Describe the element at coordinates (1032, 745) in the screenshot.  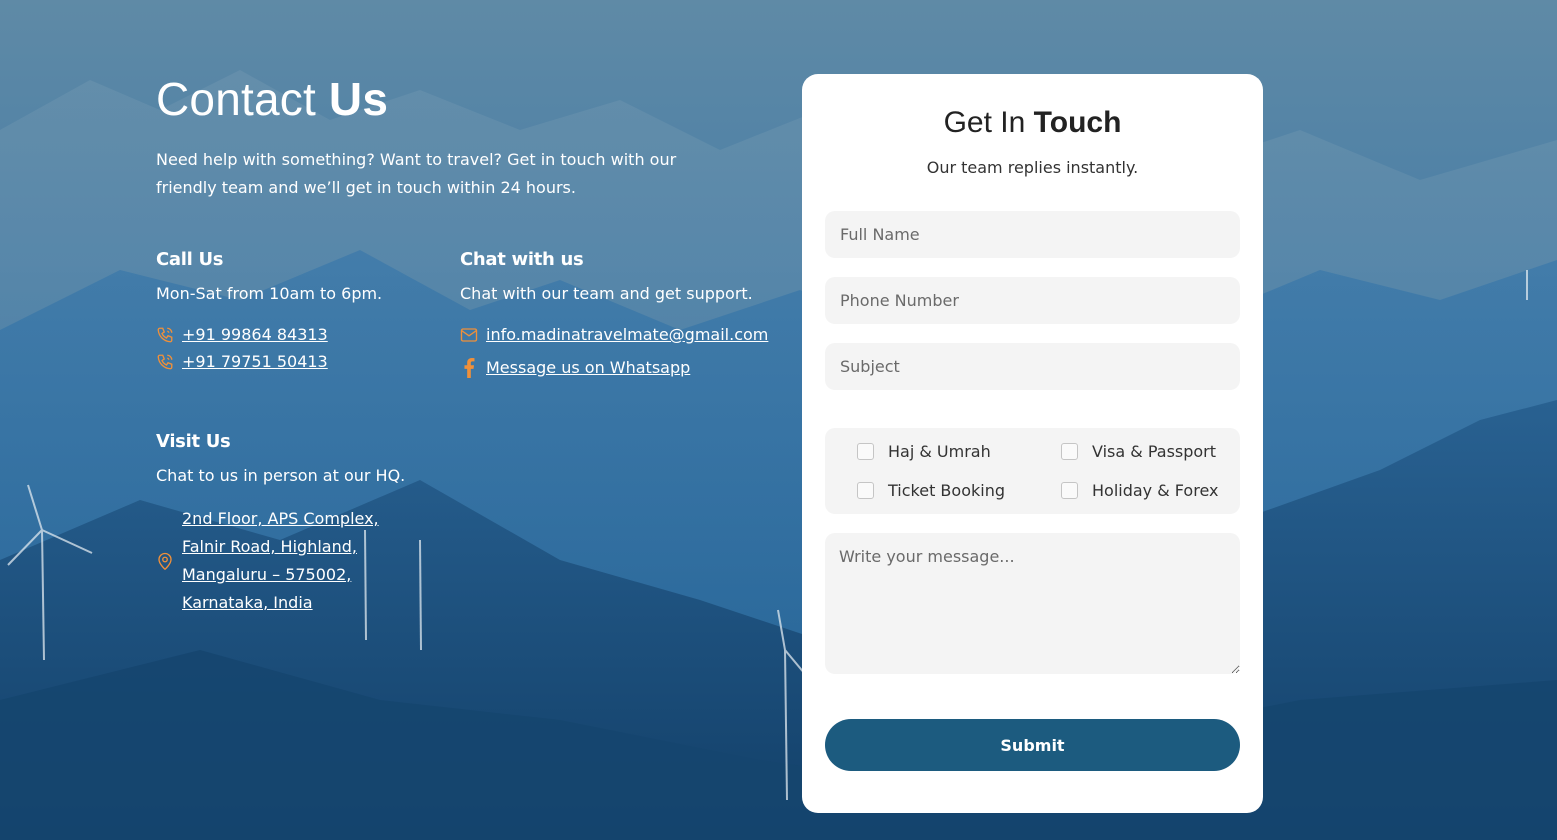
I see `submit-button: Submit` at that location.